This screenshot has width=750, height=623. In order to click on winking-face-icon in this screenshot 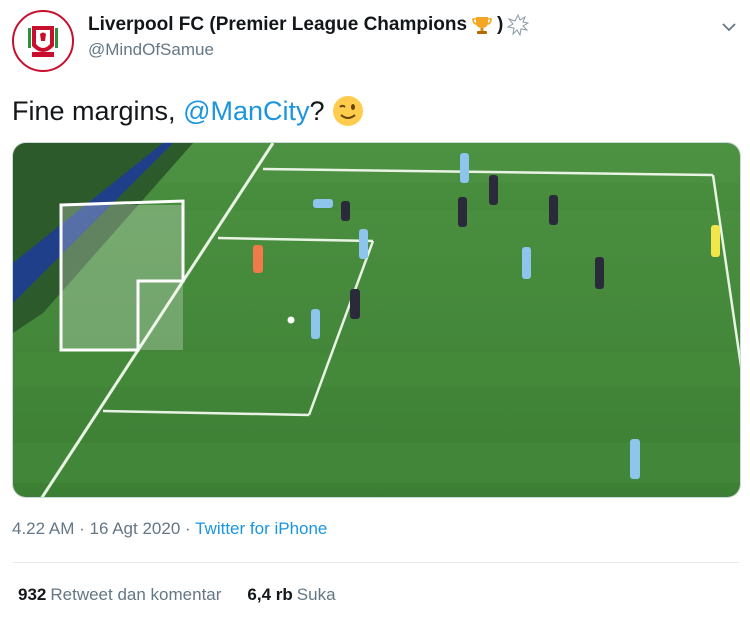, I will do `click(347, 111)`.